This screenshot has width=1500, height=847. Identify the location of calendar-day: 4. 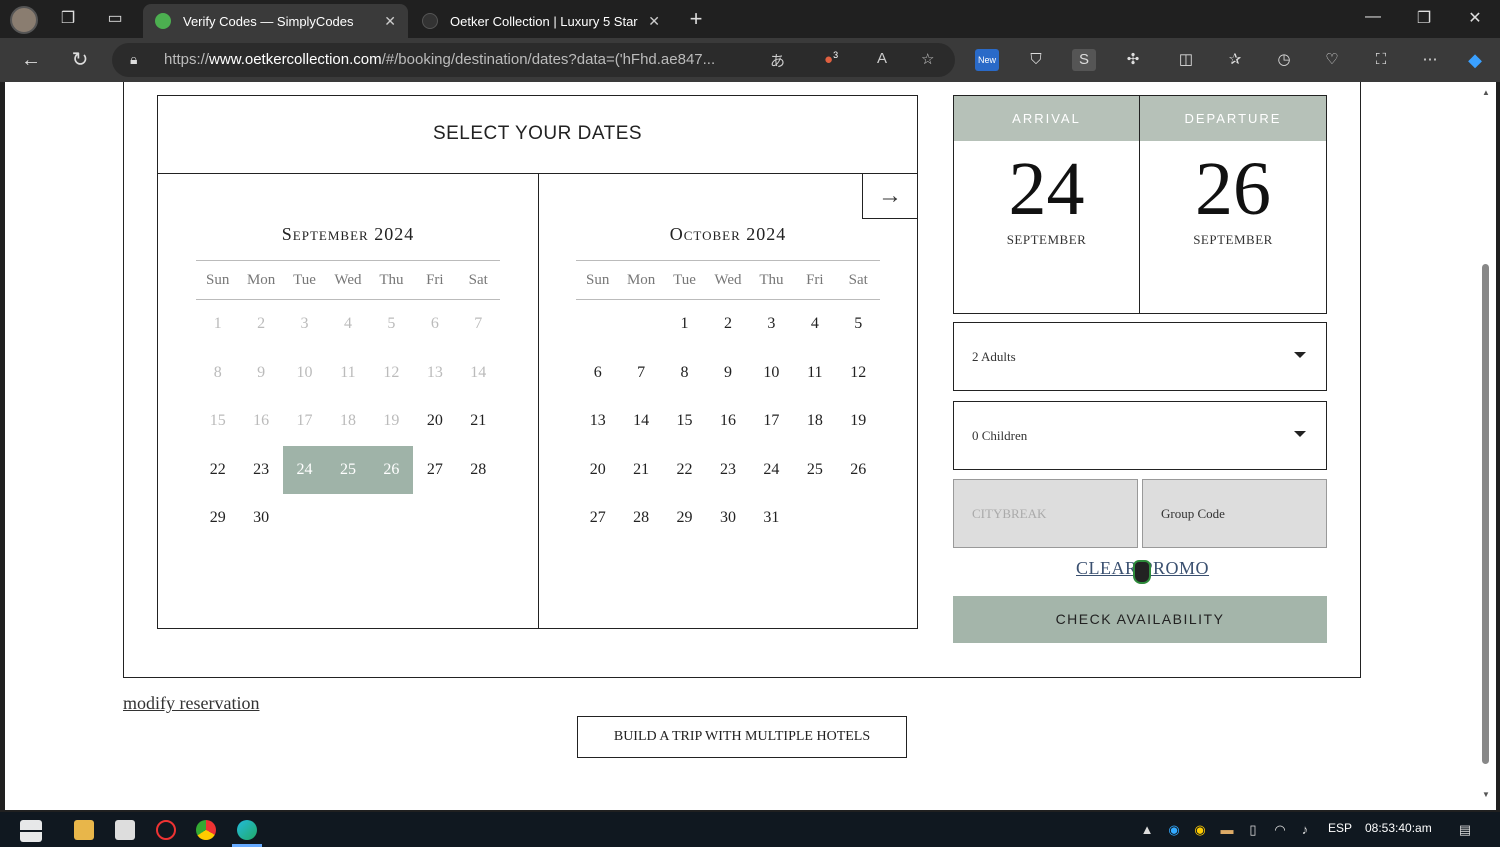
(814, 324).